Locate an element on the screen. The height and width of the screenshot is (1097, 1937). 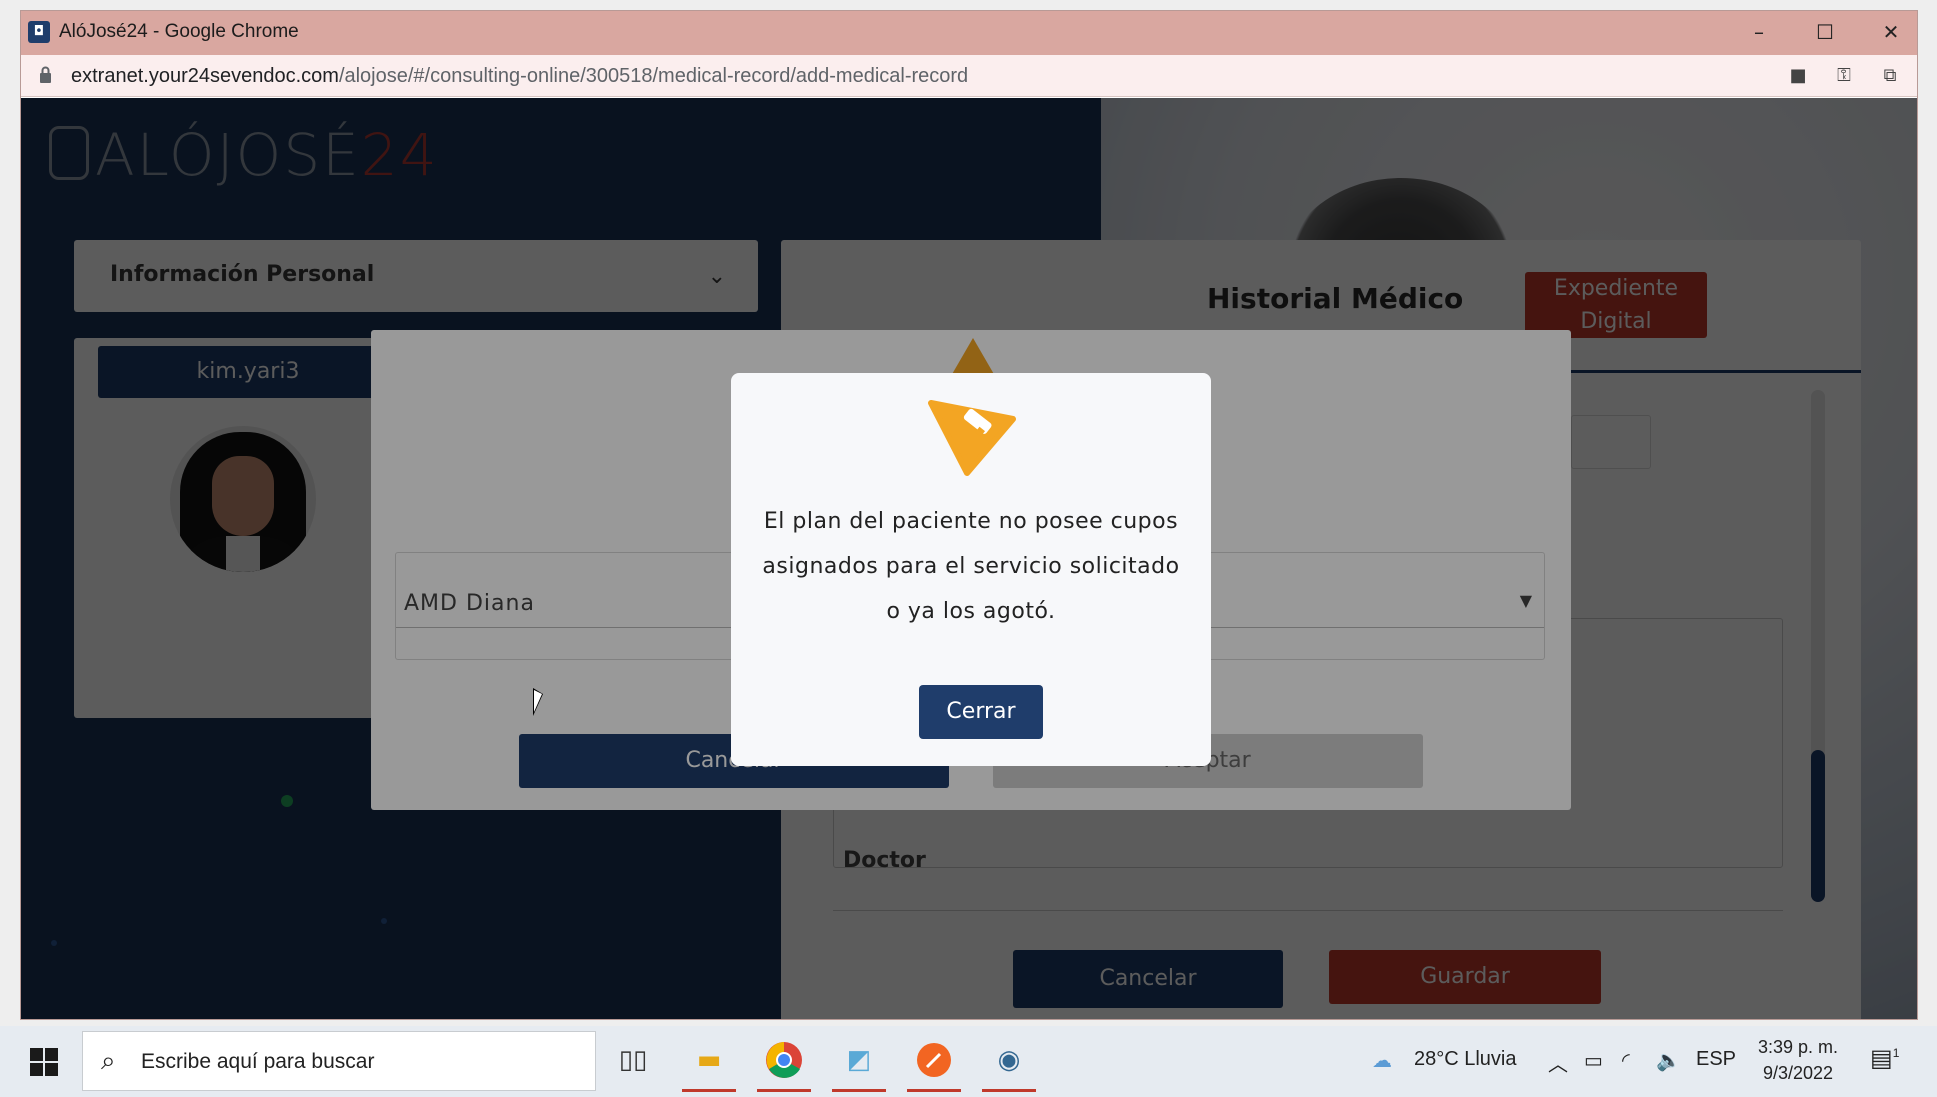
postgresql-icon: ◉ is located at coordinates (1009, 1063).